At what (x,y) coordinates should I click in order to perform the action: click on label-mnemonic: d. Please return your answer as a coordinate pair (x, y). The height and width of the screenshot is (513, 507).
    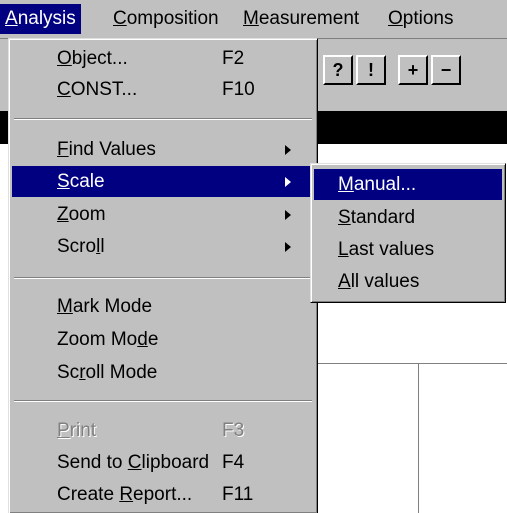
    Looking at the image, I should click on (142, 339).